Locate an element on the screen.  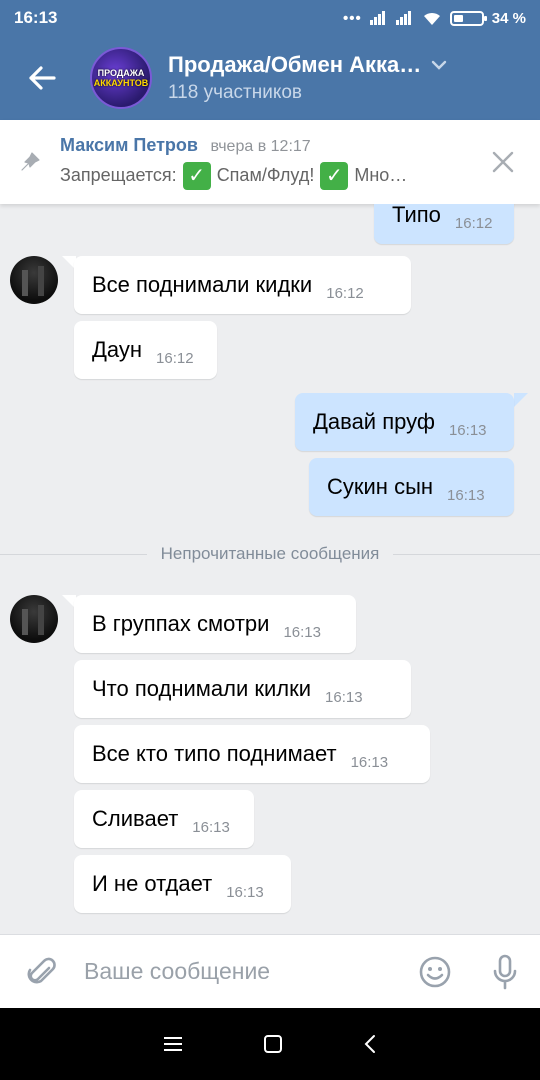
unread-divider: Непрочитанные сообщения is located at coordinates (270, 554).